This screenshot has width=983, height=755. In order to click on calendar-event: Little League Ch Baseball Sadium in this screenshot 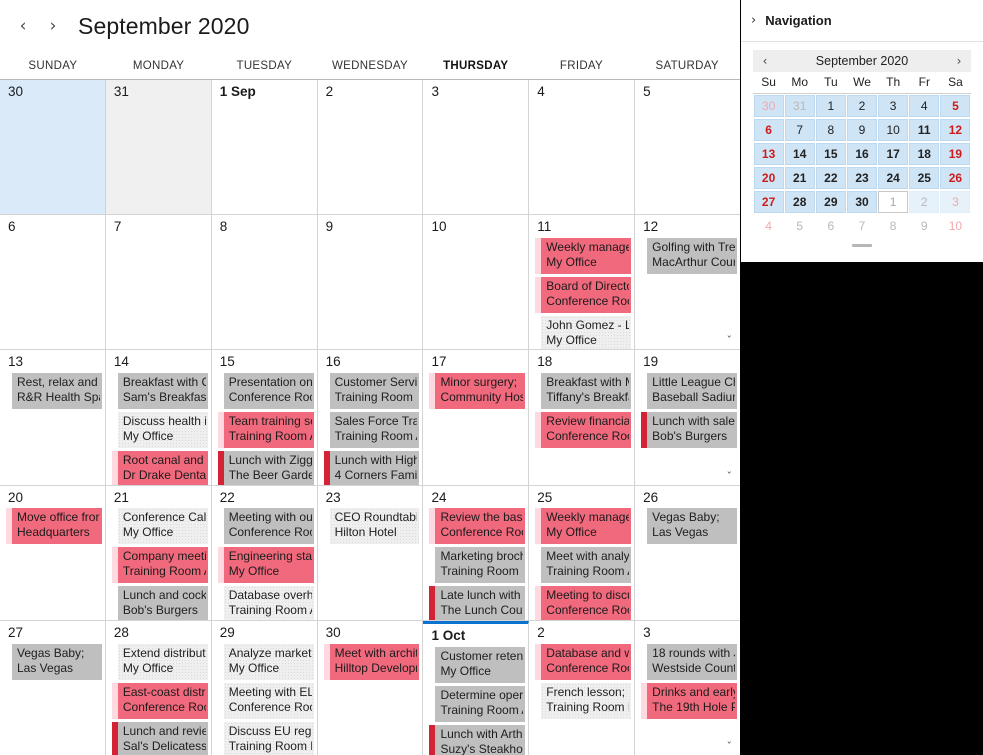, I will do `click(689, 391)`.